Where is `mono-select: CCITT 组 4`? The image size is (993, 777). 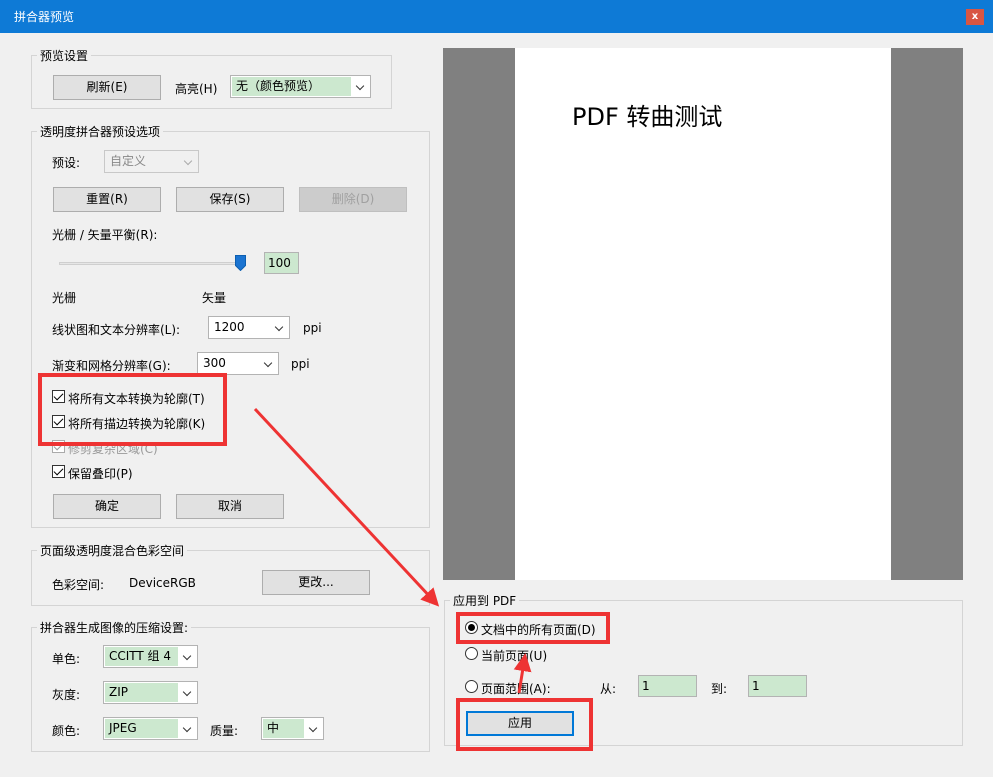 mono-select: CCITT 组 4 is located at coordinates (150, 656).